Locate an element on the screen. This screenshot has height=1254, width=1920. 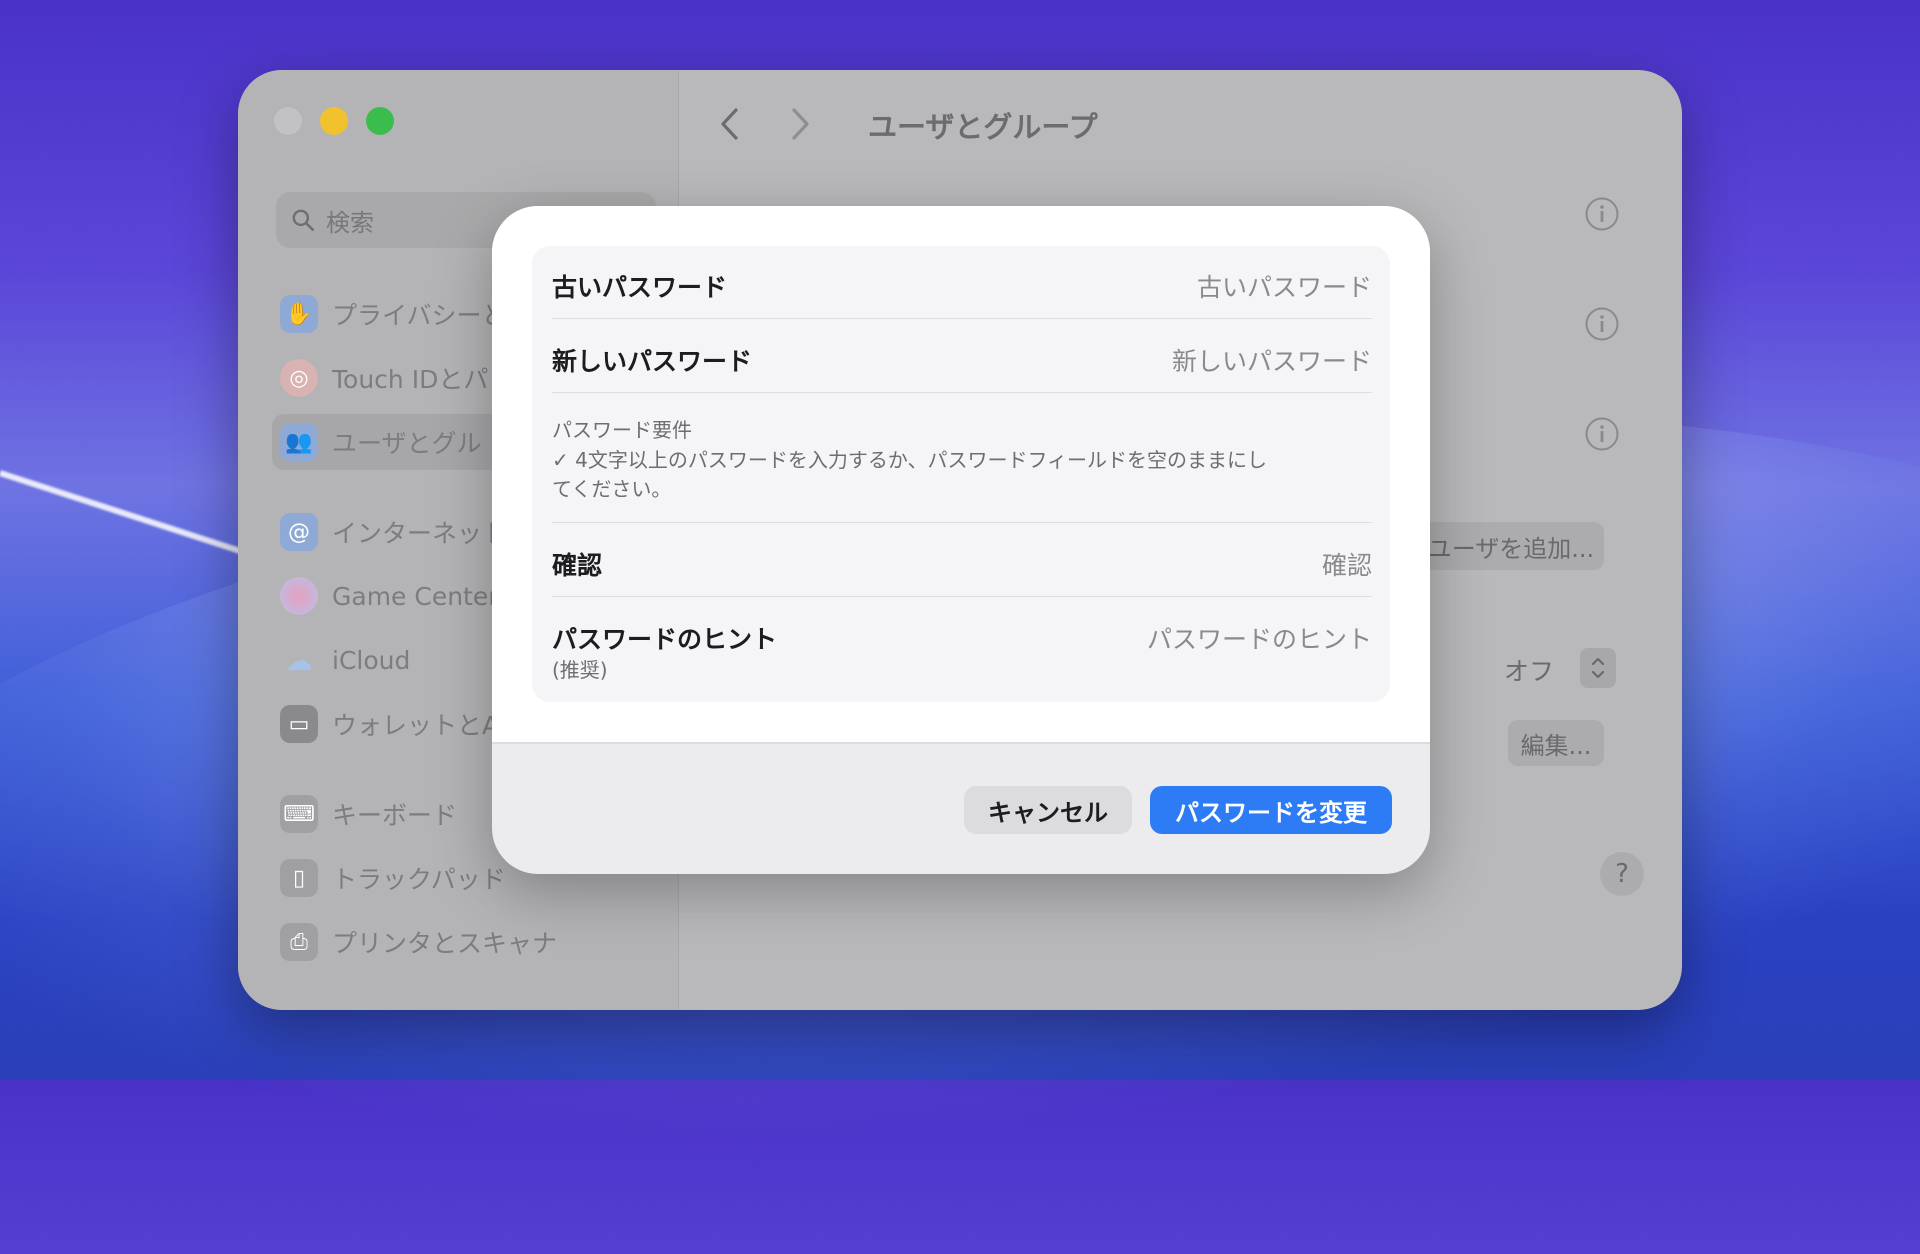
hint-label: パスワードのヒント is located at coordinates (665, 639).